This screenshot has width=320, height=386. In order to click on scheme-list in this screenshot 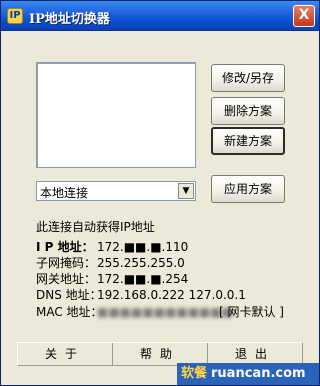, I will do `click(116, 115)`.